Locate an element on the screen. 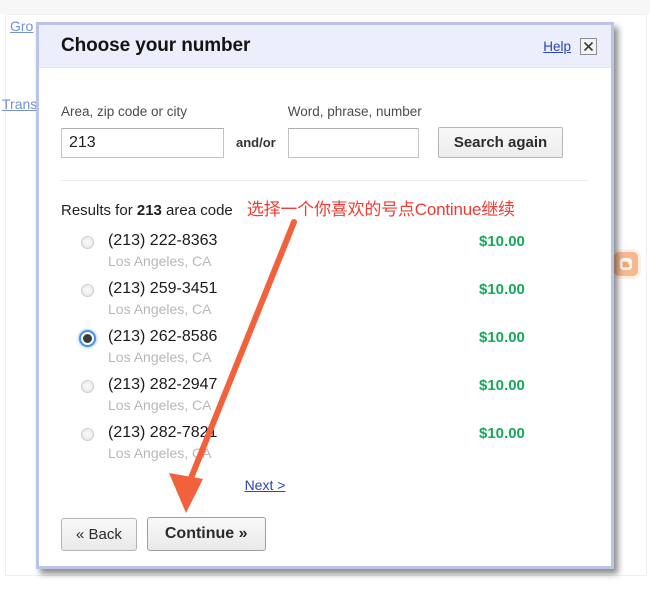 Image resolution: width=650 pixels, height=608 pixels. result-info: (213) 222-8363 Los Angeles, CA is located at coordinates (293, 251).